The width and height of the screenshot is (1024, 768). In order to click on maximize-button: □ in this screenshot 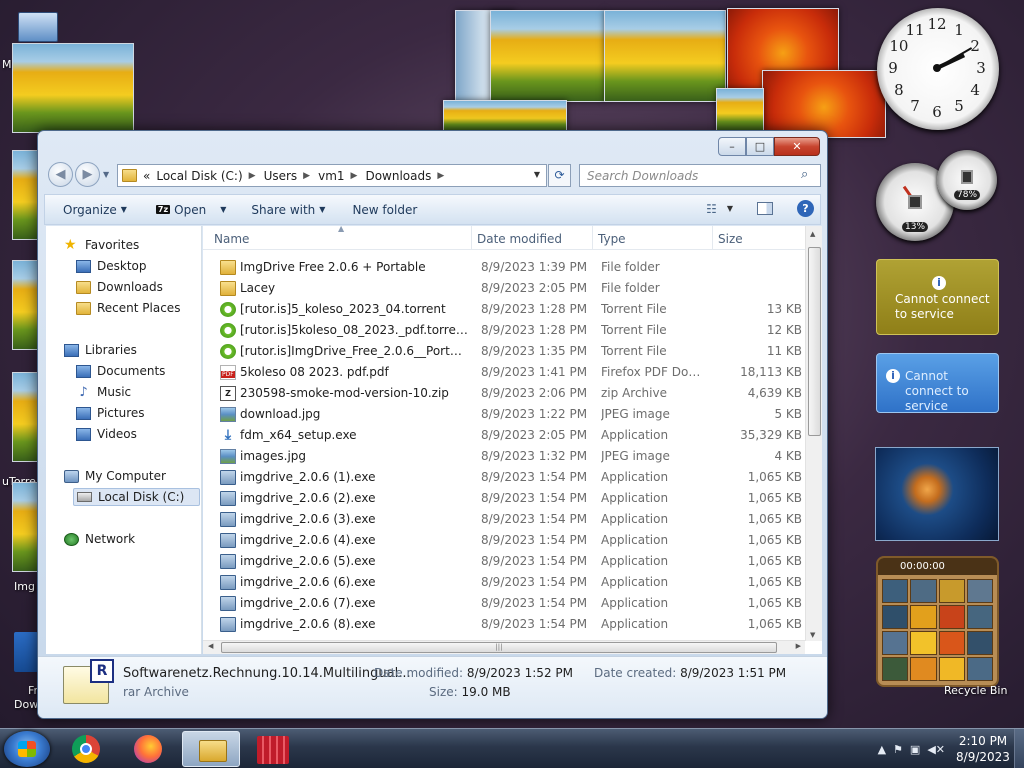, I will do `click(760, 146)`.